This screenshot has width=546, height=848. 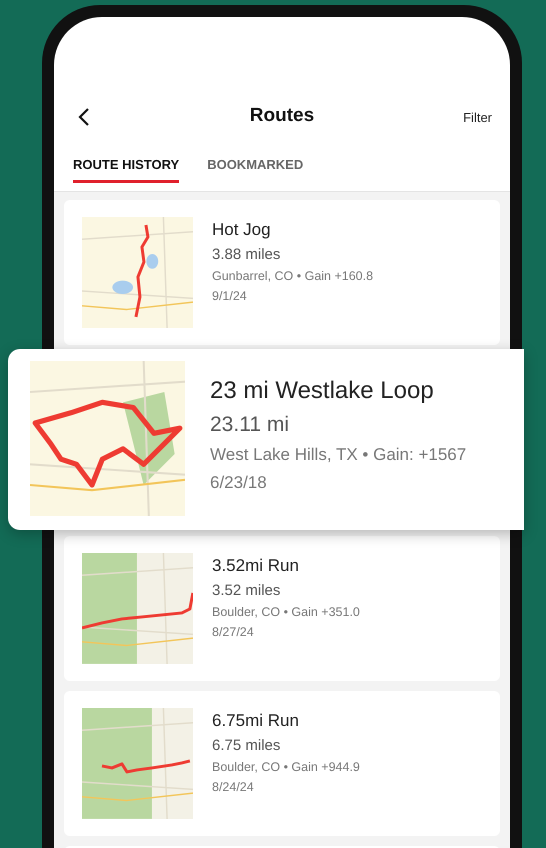 I want to click on route-card: 3.52mi Run 3.52 miles Boulder, CO • Gain +351.0 8/27/24, so click(x=282, y=608).